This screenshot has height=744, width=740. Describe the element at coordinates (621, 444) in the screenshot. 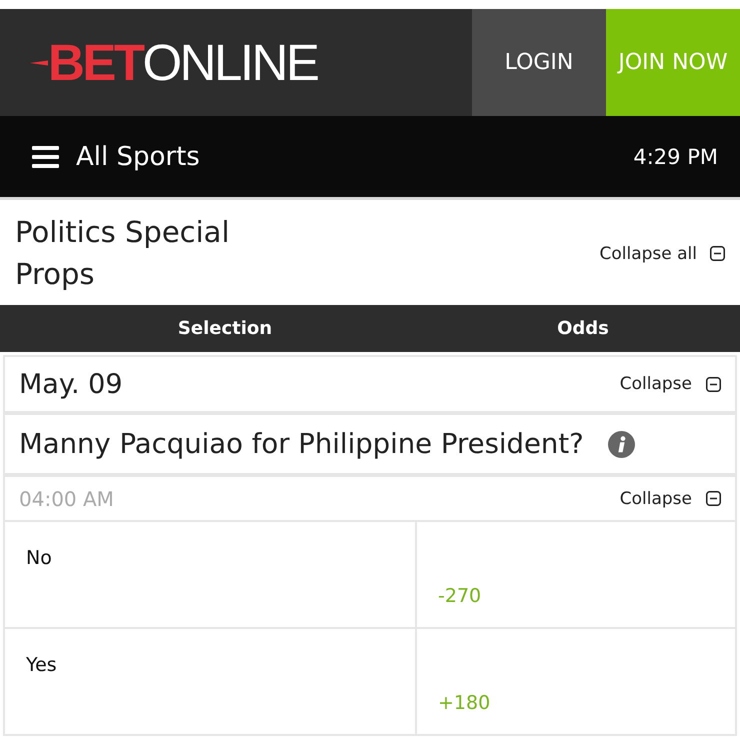

I see `info-icon` at that location.